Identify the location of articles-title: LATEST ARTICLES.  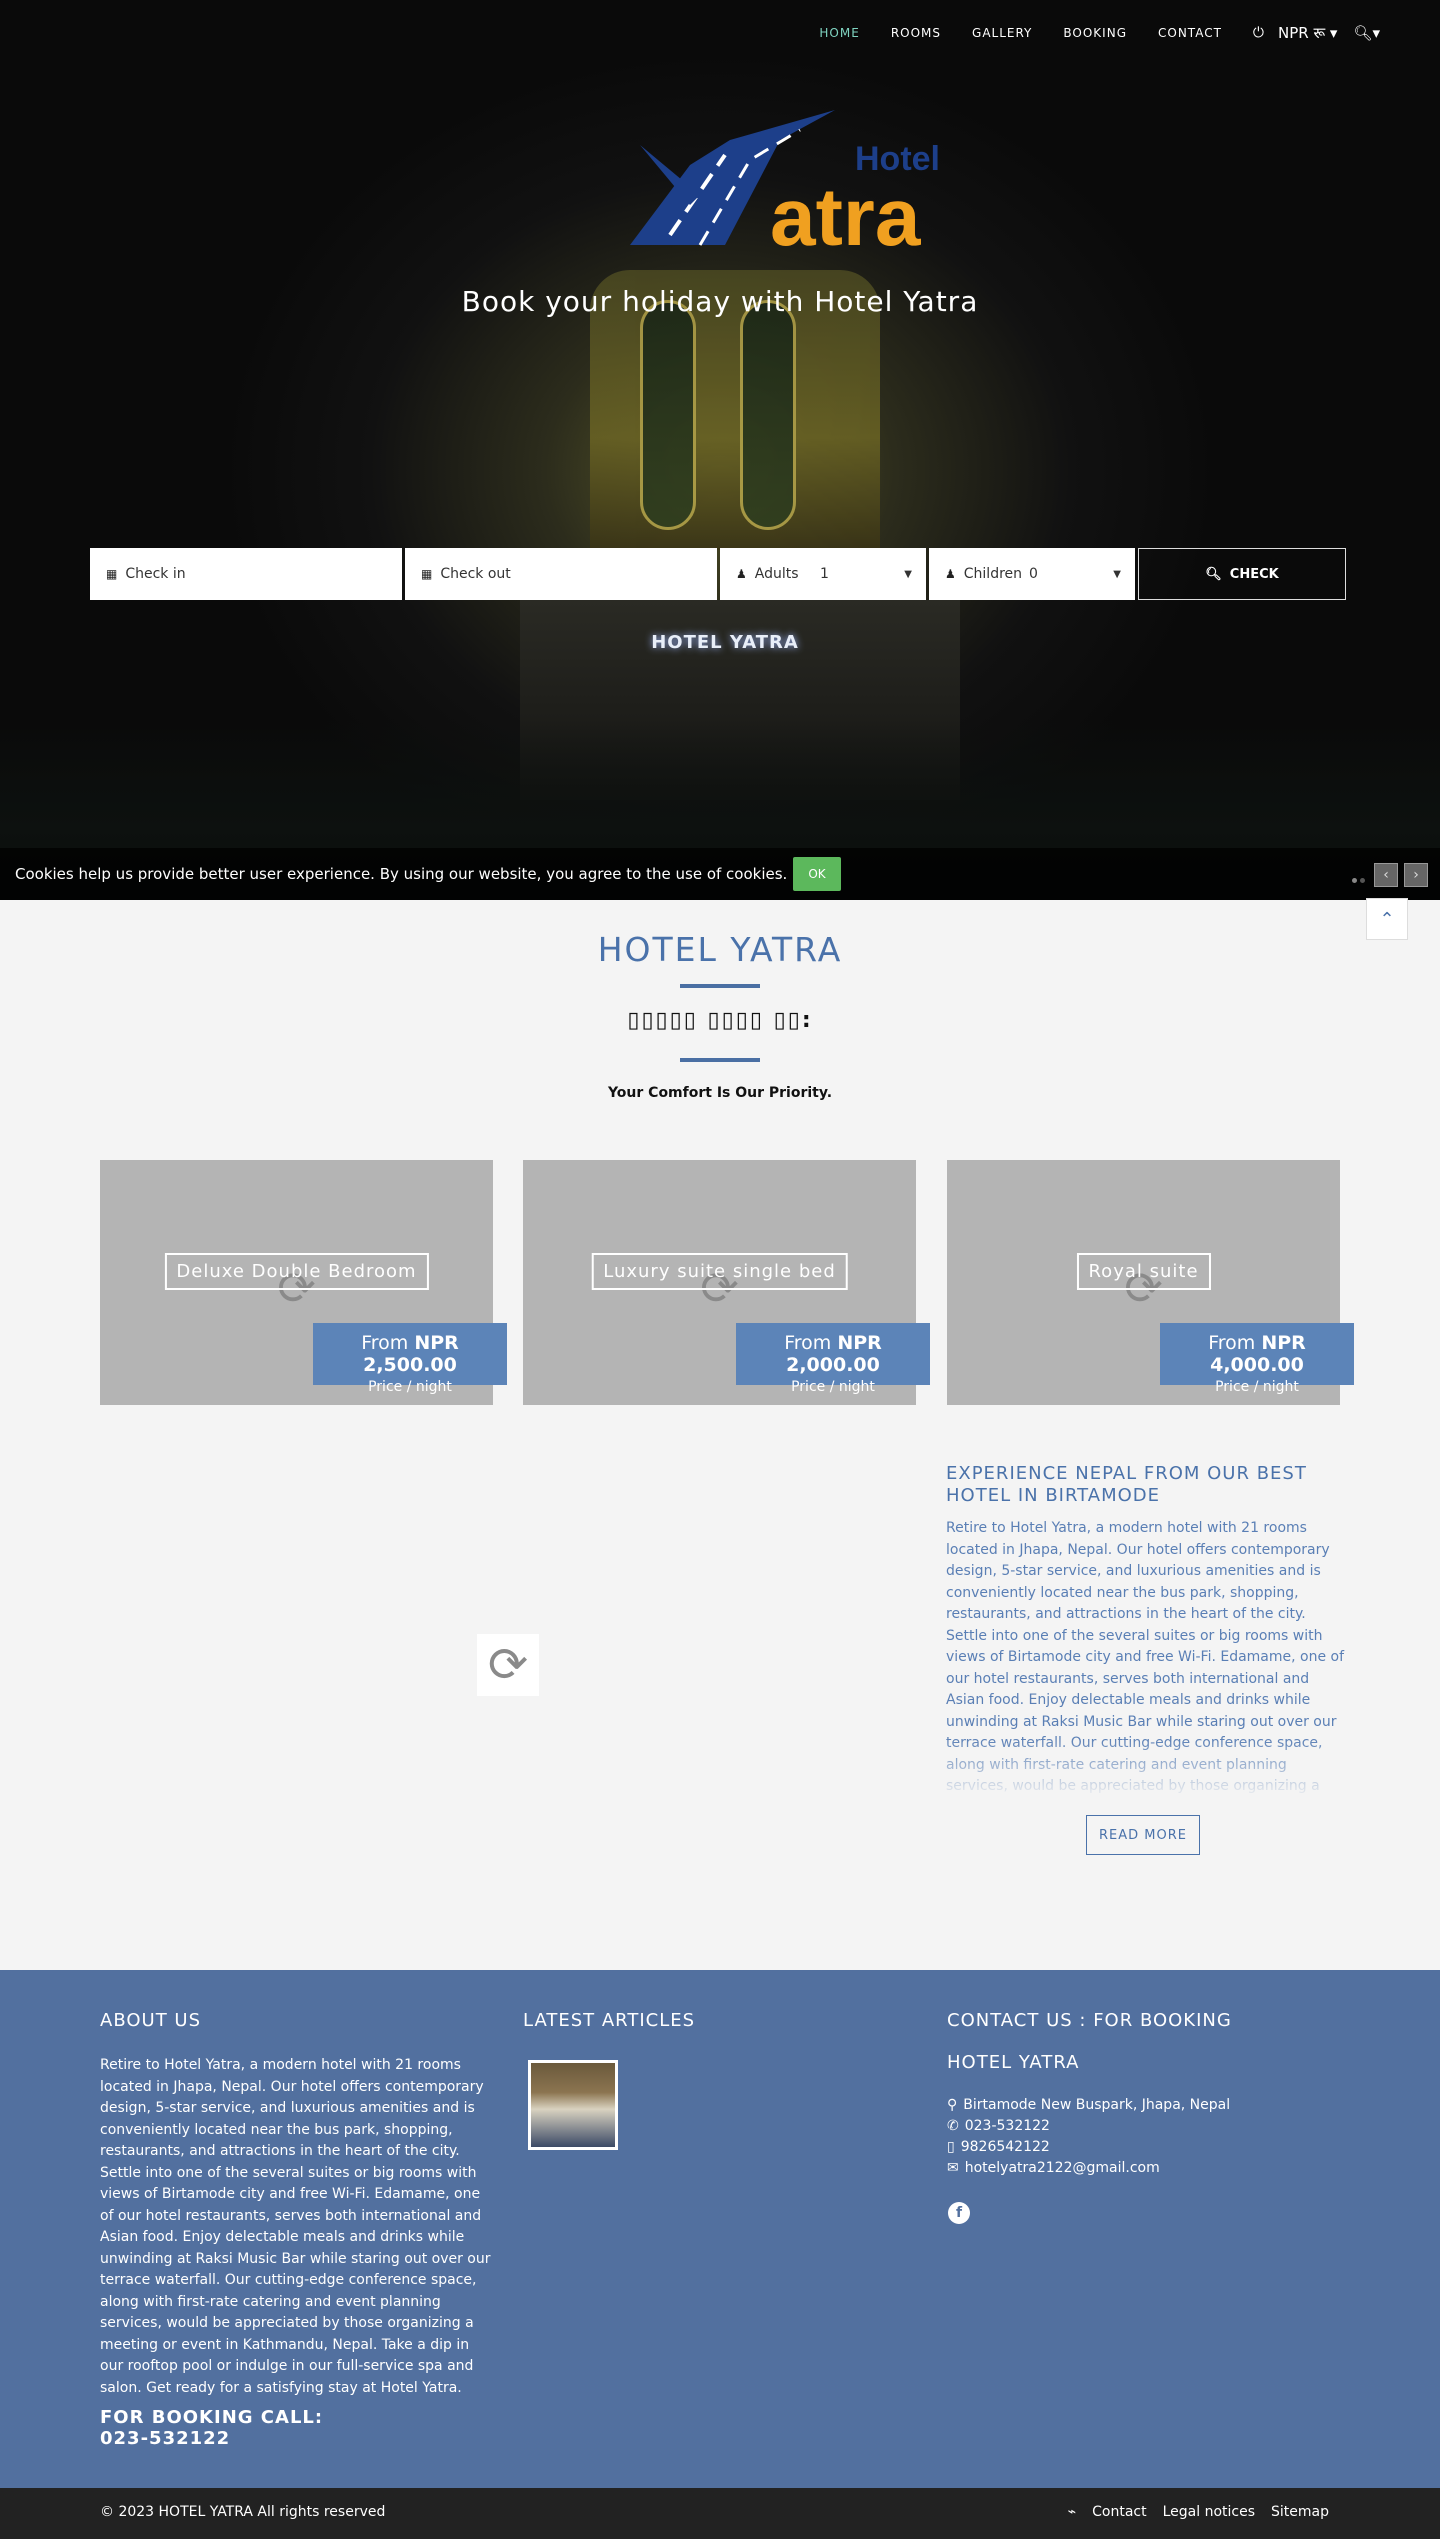
(609, 2020).